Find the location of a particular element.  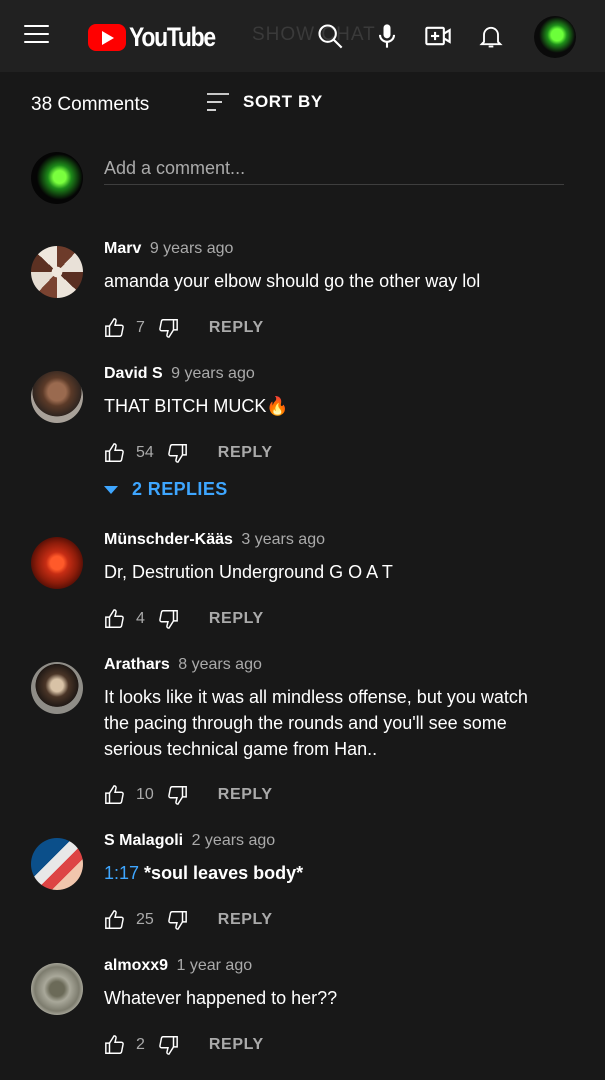

like-count: 7 is located at coordinates (140, 327).